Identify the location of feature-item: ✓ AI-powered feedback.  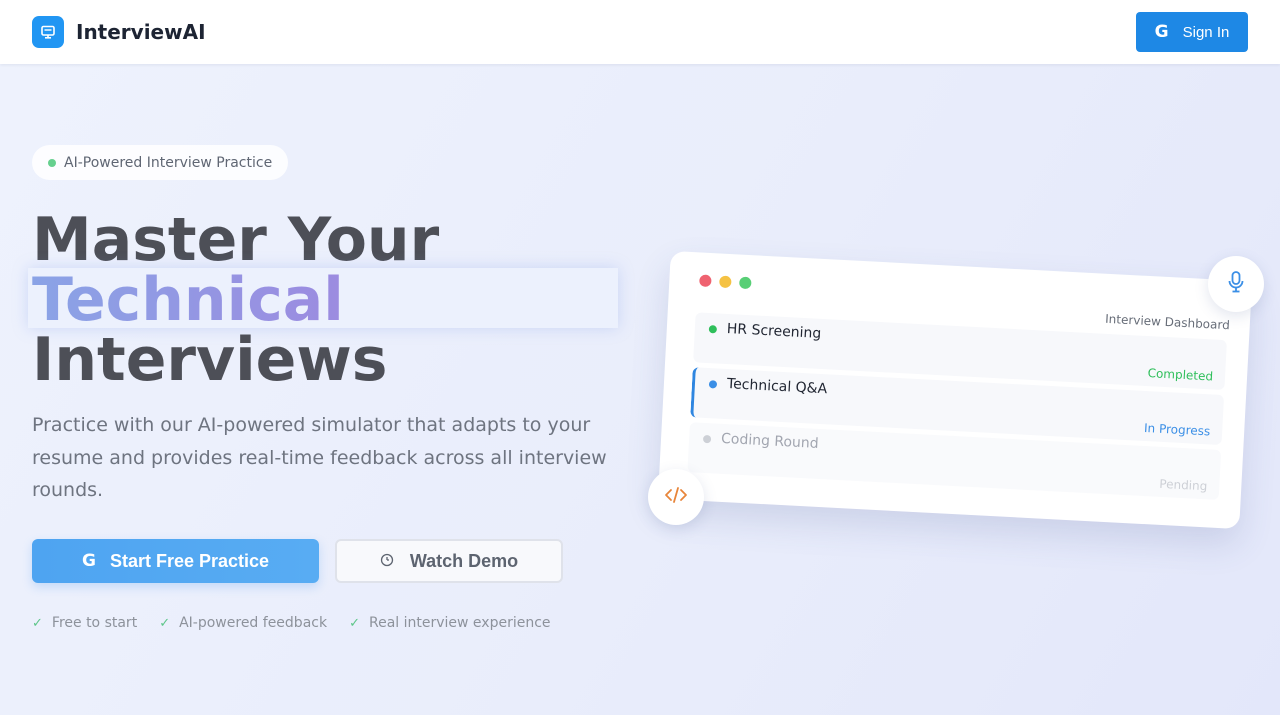
(243, 623).